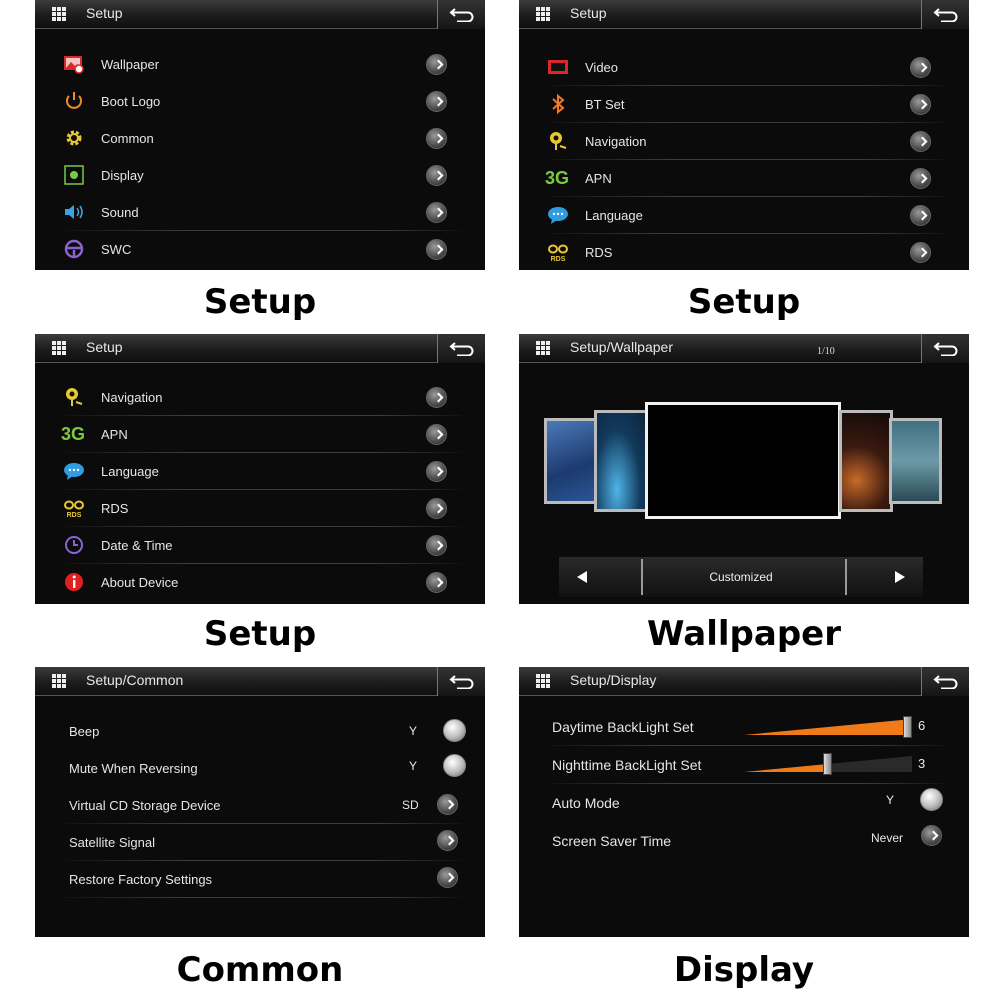 Image resolution: width=1000 pixels, height=1000 pixels. Describe the element at coordinates (74, 249) in the screenshot. I see `steering-wheel-icon` at that location.